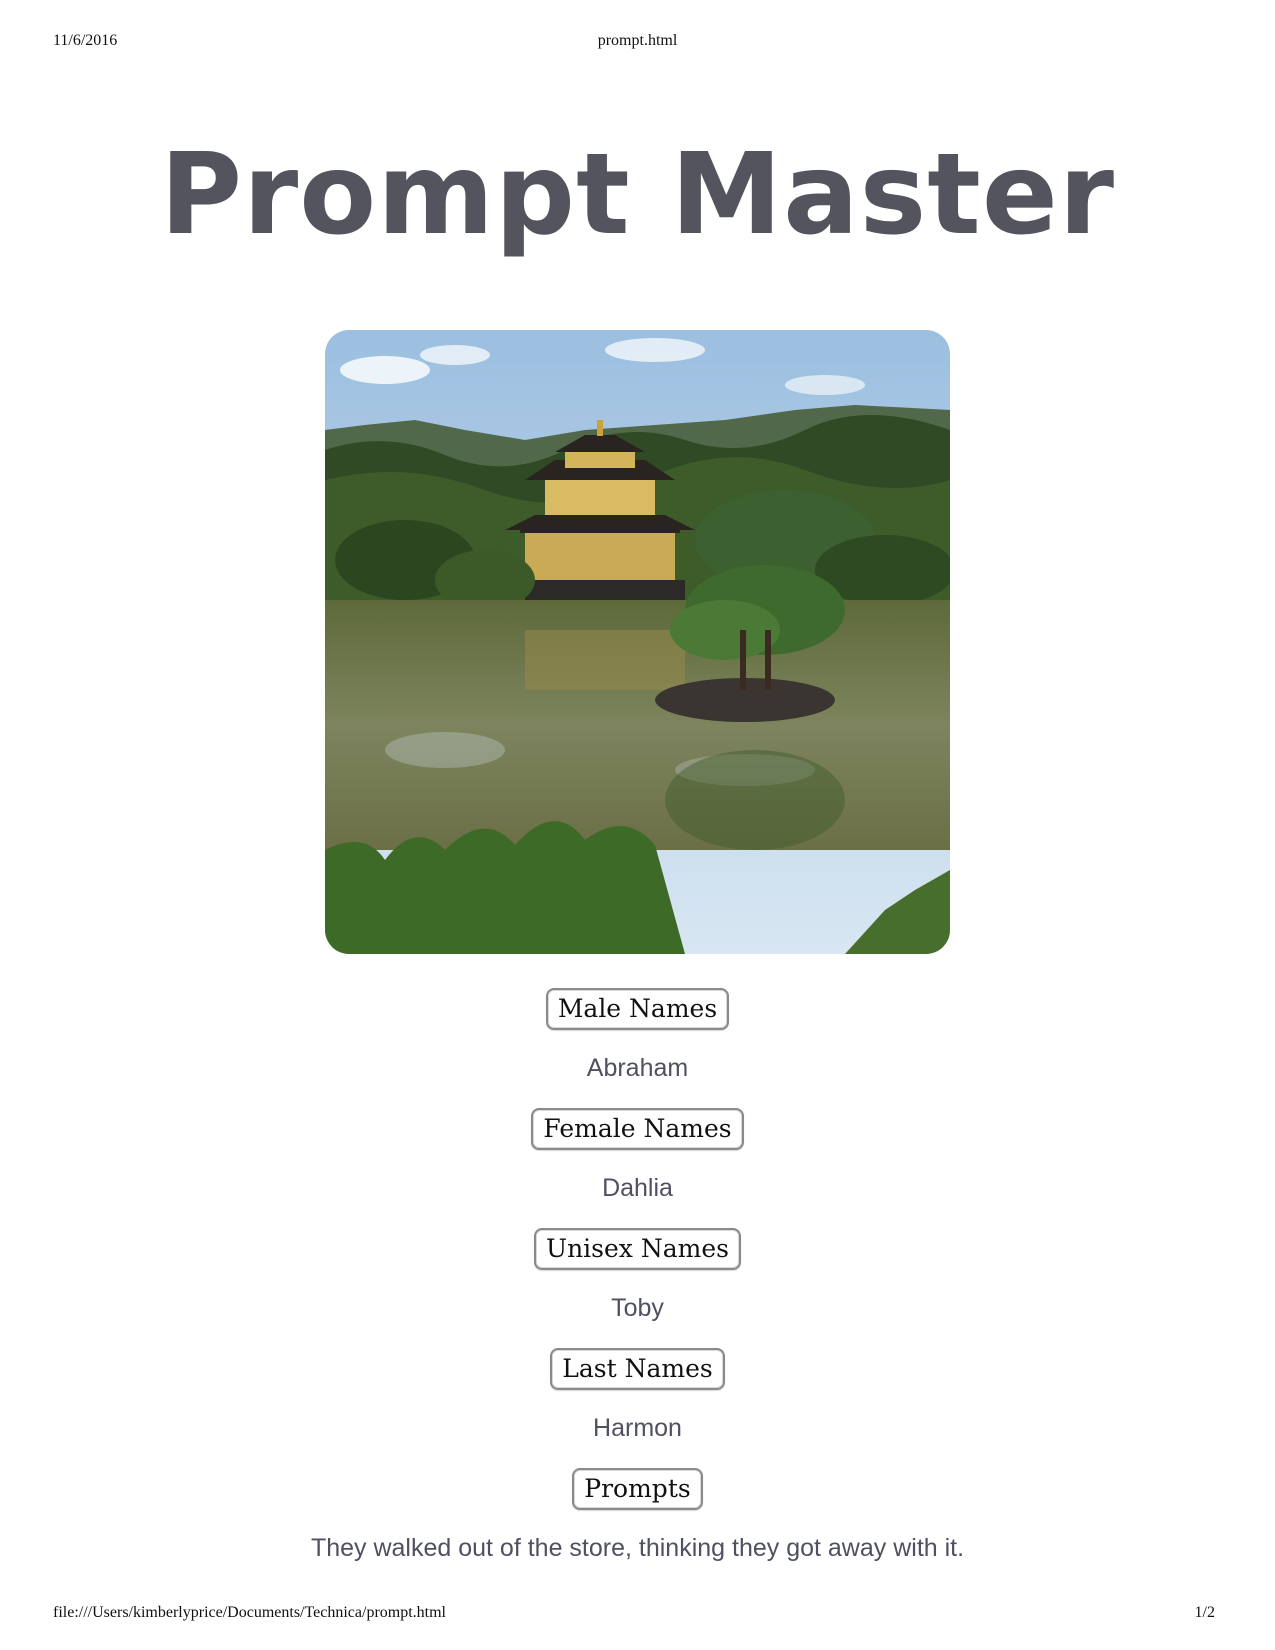 The width and height of the screenshot is (1275, 1650). I want to click on female-name-result: Dahlia, so click(637, 1188).